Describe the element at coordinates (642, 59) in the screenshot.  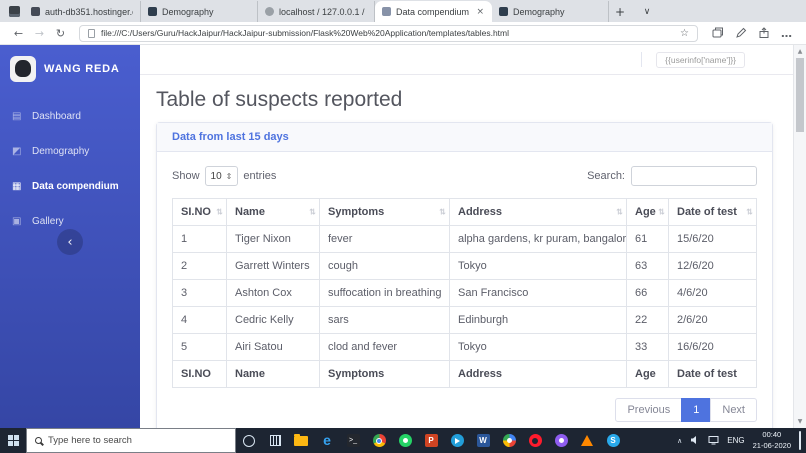
I see `topbar-divider` at that location.